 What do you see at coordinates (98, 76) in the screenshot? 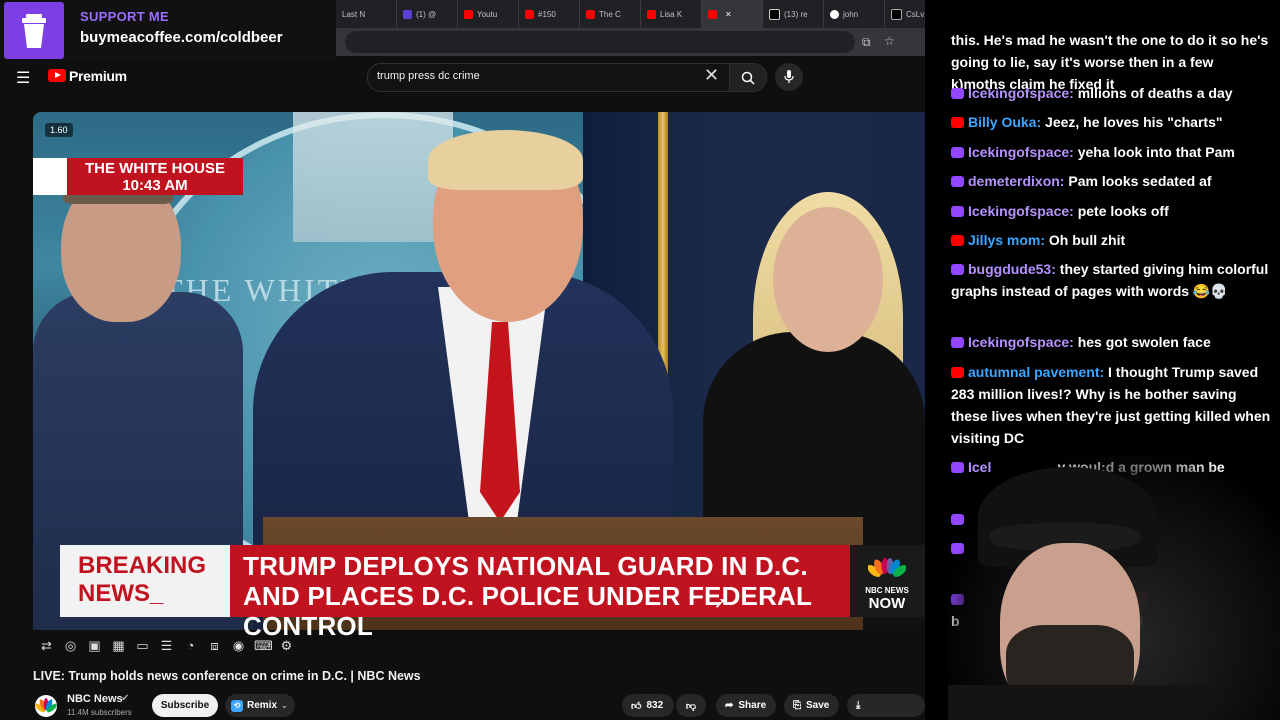
I see `youtube-premium-label: Premium` at bounding box center [98, 76].